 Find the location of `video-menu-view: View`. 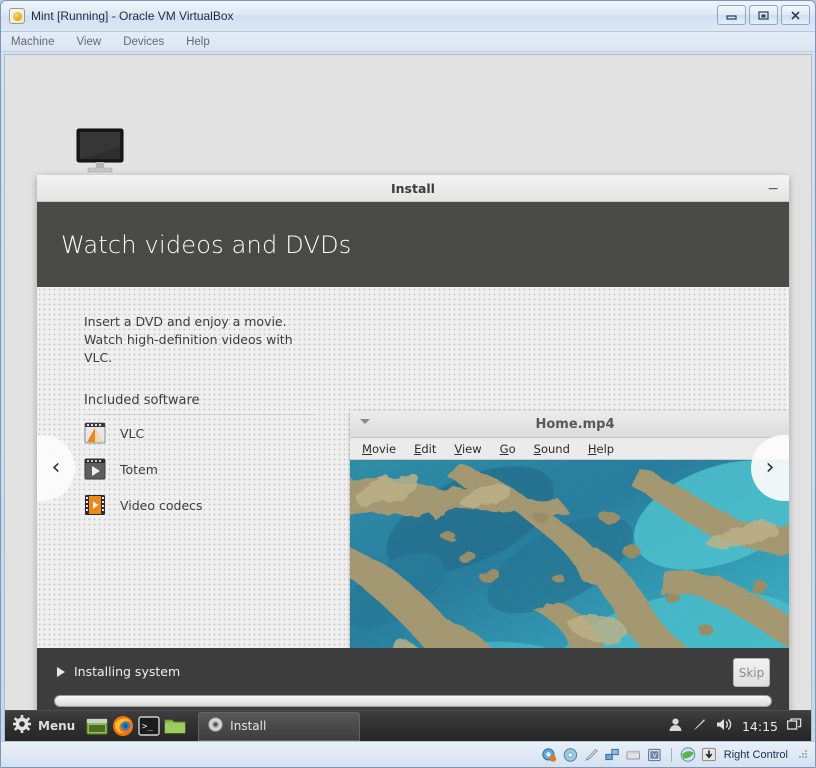

video-menu-view: View is located at coordinates (468, 448).